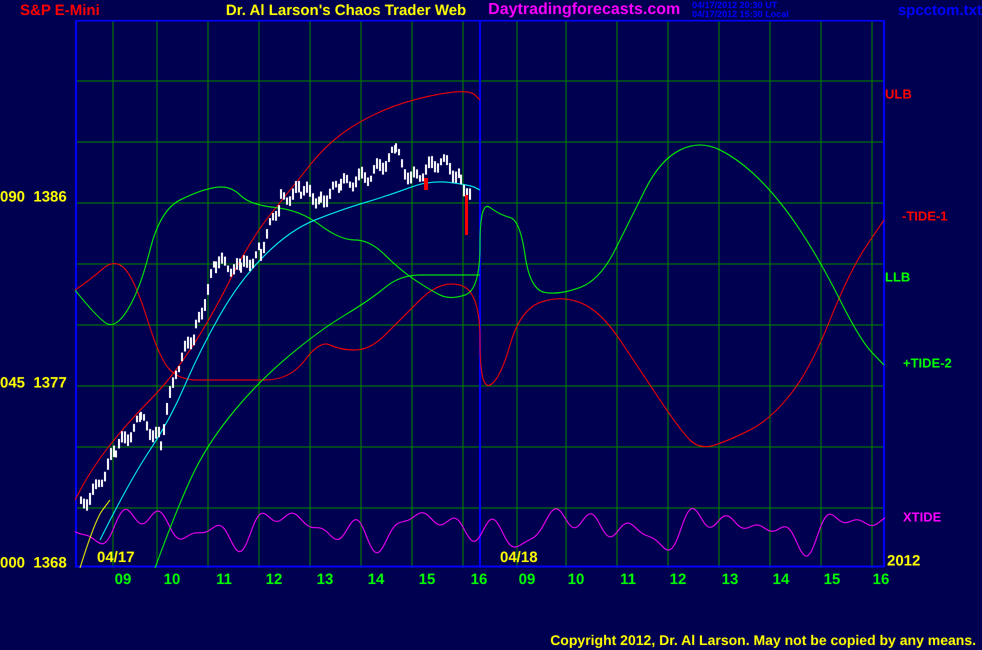 This screenshot has height=650, width=982. What do you see at coordinates (590, 10) in the screenshot?
I see `website-link: Daytradingforecasts.com` at bounding box center [590, 10].